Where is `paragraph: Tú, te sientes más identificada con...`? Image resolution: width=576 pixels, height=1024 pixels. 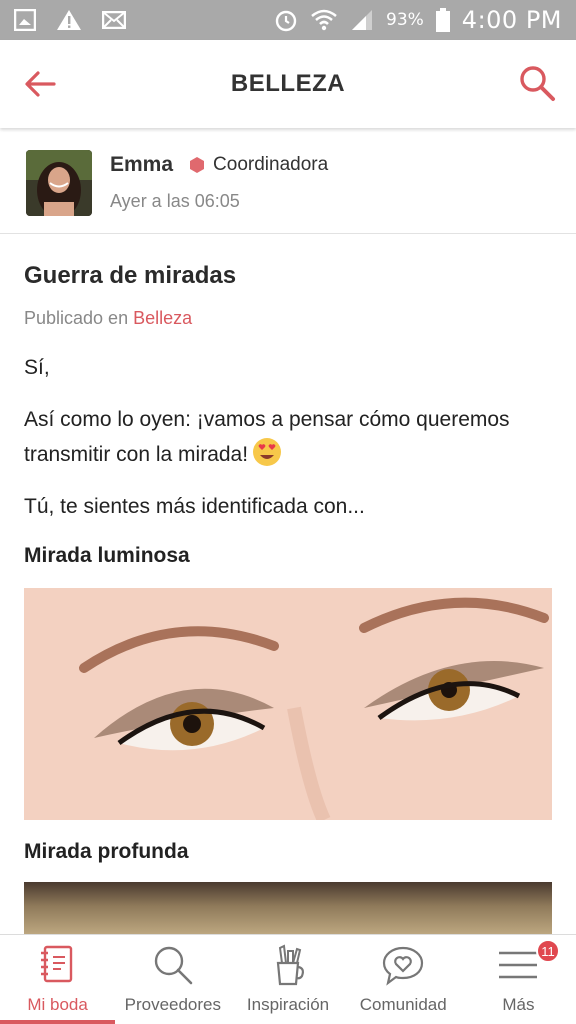
paragraph: Tú, te sientes más identificada con... is located at coordinates (194, 506).